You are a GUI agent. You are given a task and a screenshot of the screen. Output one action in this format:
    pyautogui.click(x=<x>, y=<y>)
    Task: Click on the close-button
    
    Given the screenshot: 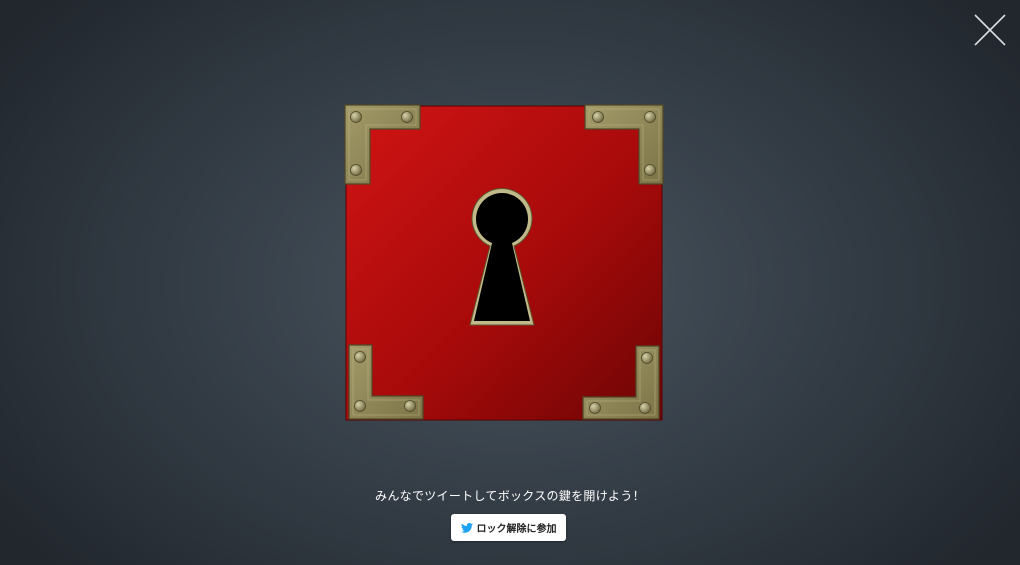 What is the action you would take?
    pyautogui.click(x=990, y=30)
    